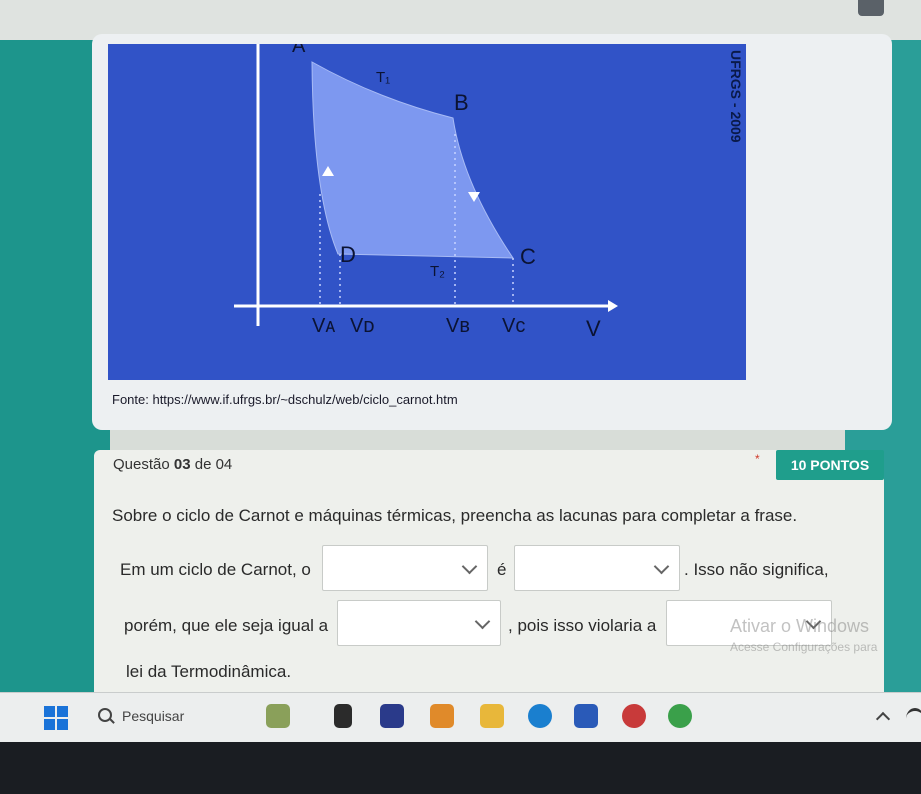 This screenshot has height=794, width=921. I want to click on t2-label: T₂, so click(437, 271).